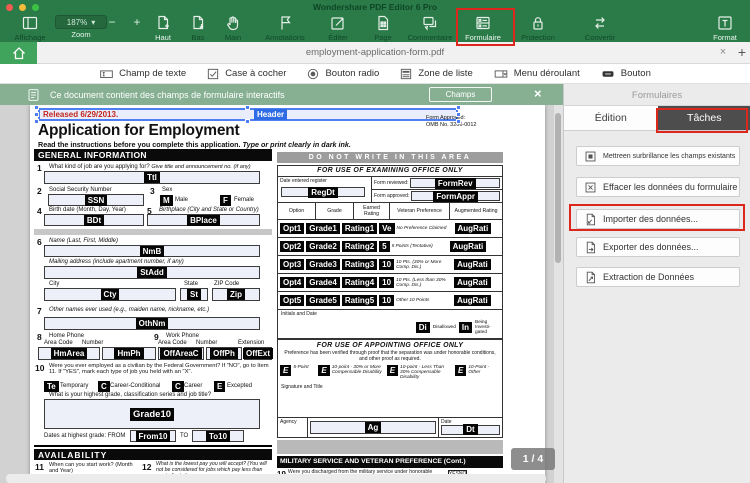  I want to click on field-regdt: RegDt, so click(323, 192).